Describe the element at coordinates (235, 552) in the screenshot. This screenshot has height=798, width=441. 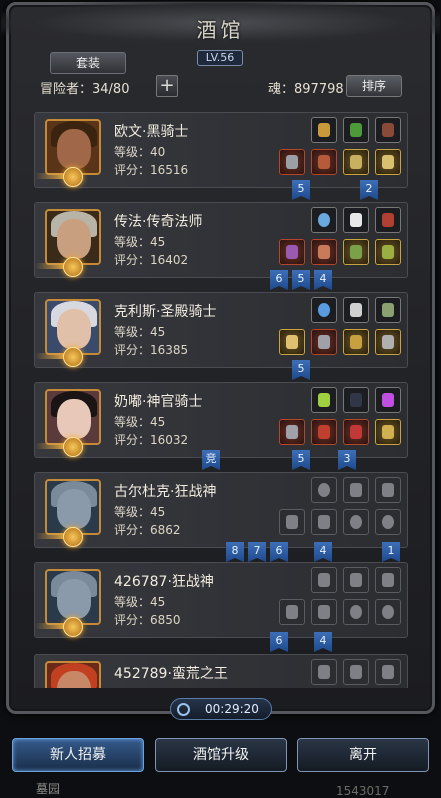
I see `gem-ribbon: 8` at that location.